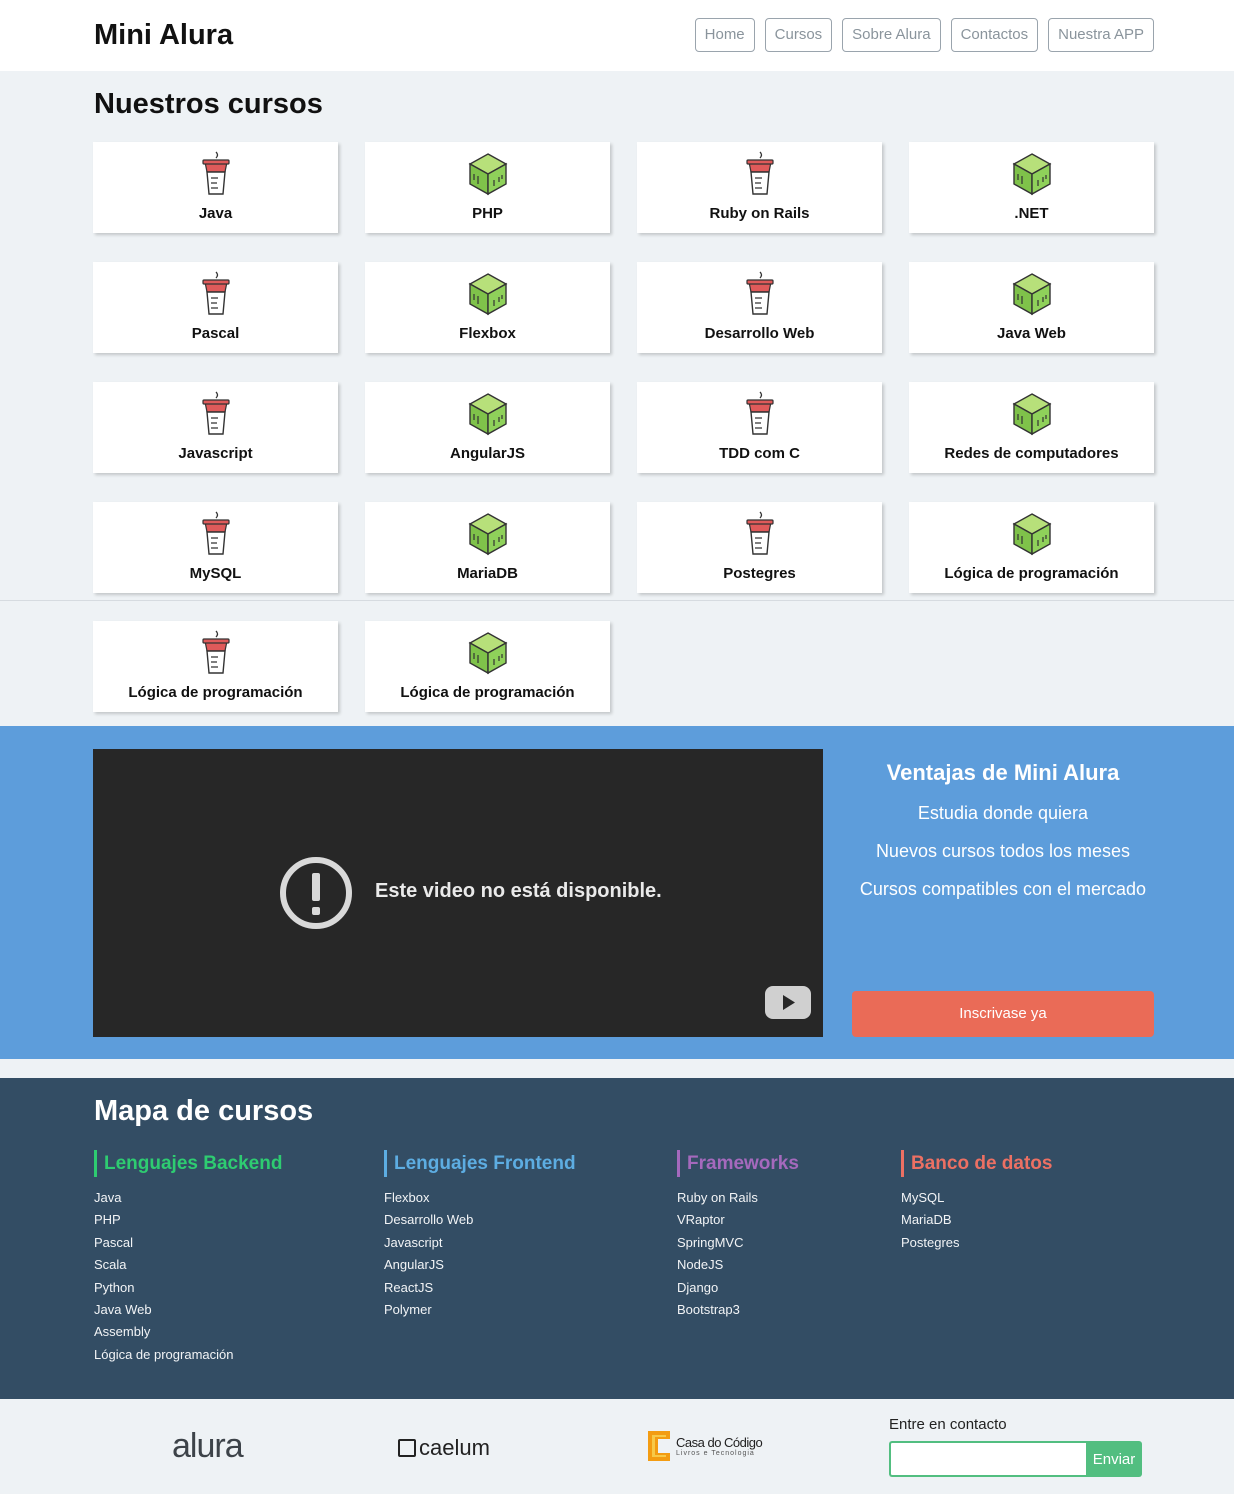  Describe the element at coordinates (659, 1446) in the screenshot. I see `casa-do-codigo-mark-icon` at that location.